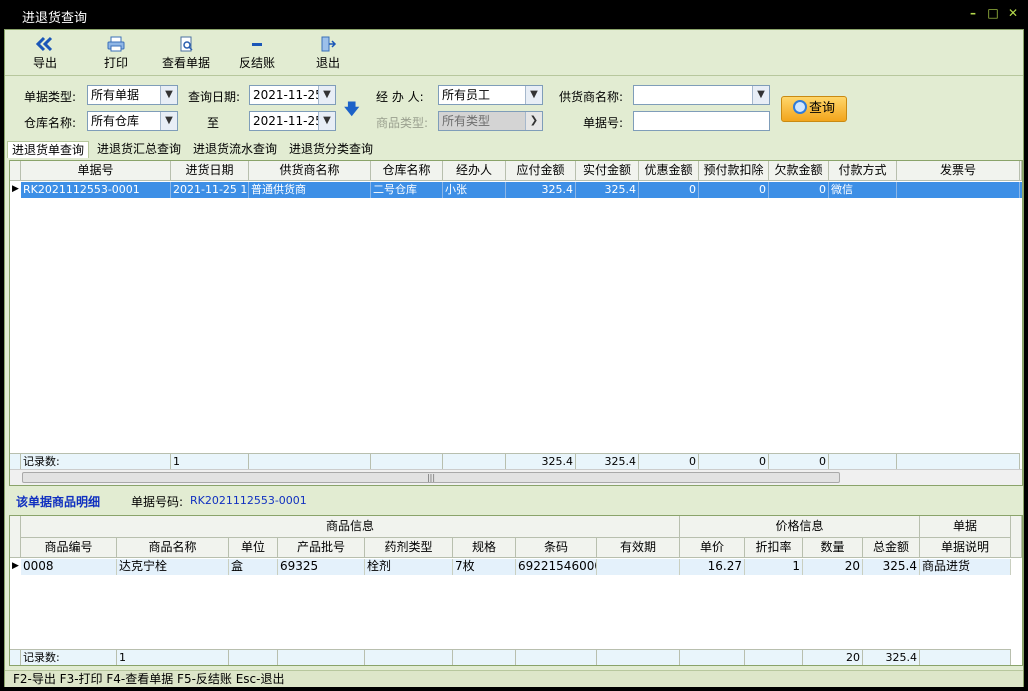  What do you see at coordinates (701, 95) in the screenshot?
I see `supplier-select: ▼` at bounding box center [701, 95].